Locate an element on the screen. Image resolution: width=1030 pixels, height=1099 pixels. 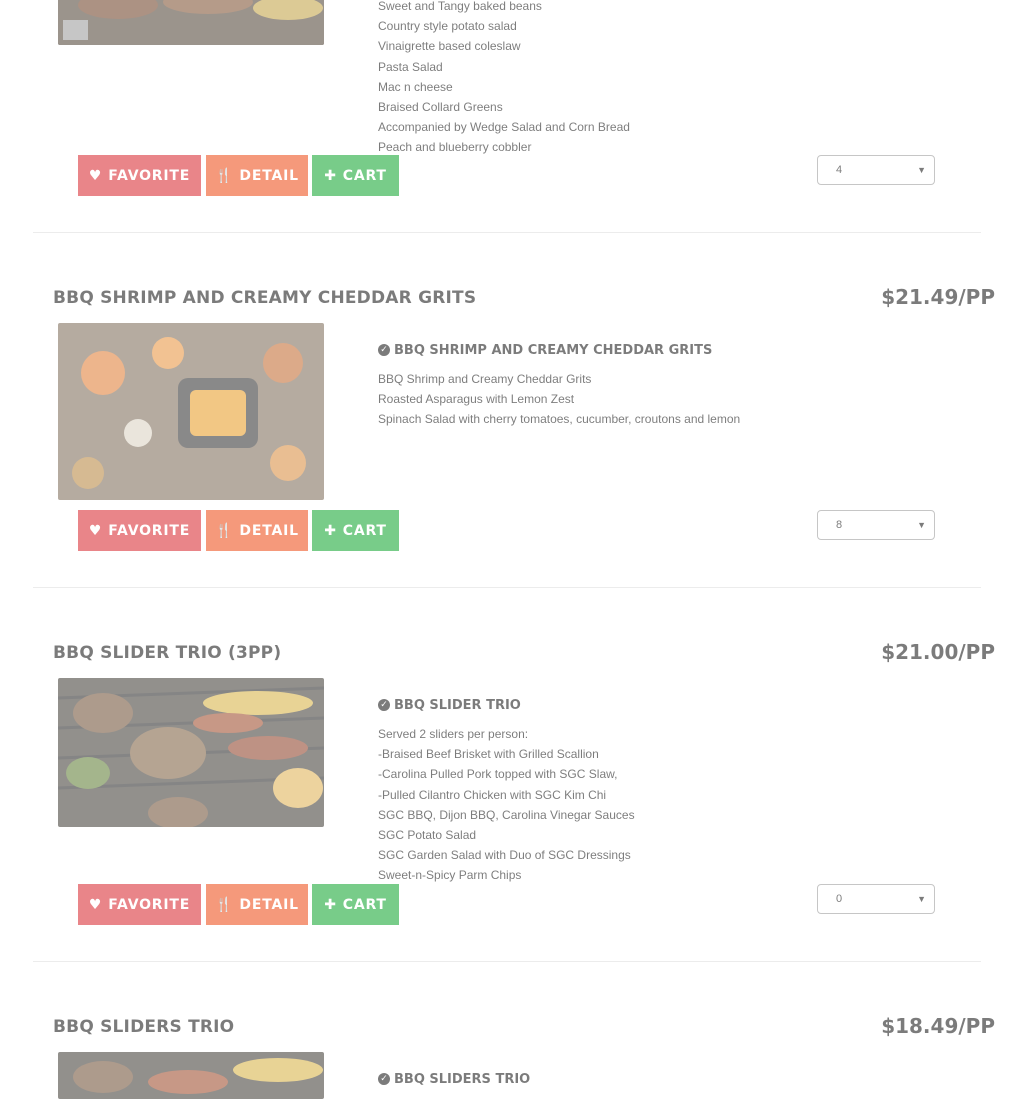
desc-title-text: BBQ SHRIMP AND CREAMY CHEDDAR GRITS is located at coordinates (553, 350).